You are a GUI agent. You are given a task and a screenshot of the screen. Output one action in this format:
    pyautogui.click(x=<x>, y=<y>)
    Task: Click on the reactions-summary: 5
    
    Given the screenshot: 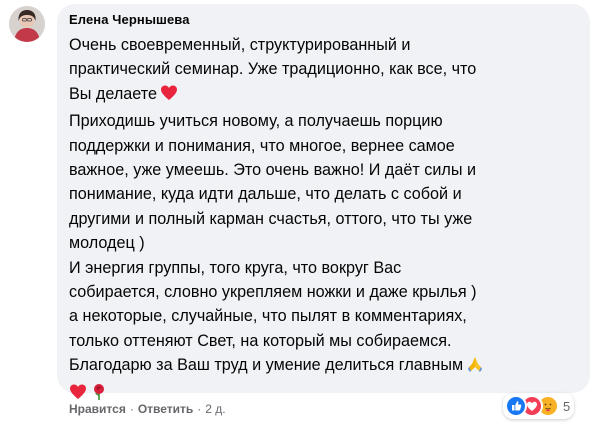 What is the action you would take?
    pyautogui.click(x=539, y=406)
    